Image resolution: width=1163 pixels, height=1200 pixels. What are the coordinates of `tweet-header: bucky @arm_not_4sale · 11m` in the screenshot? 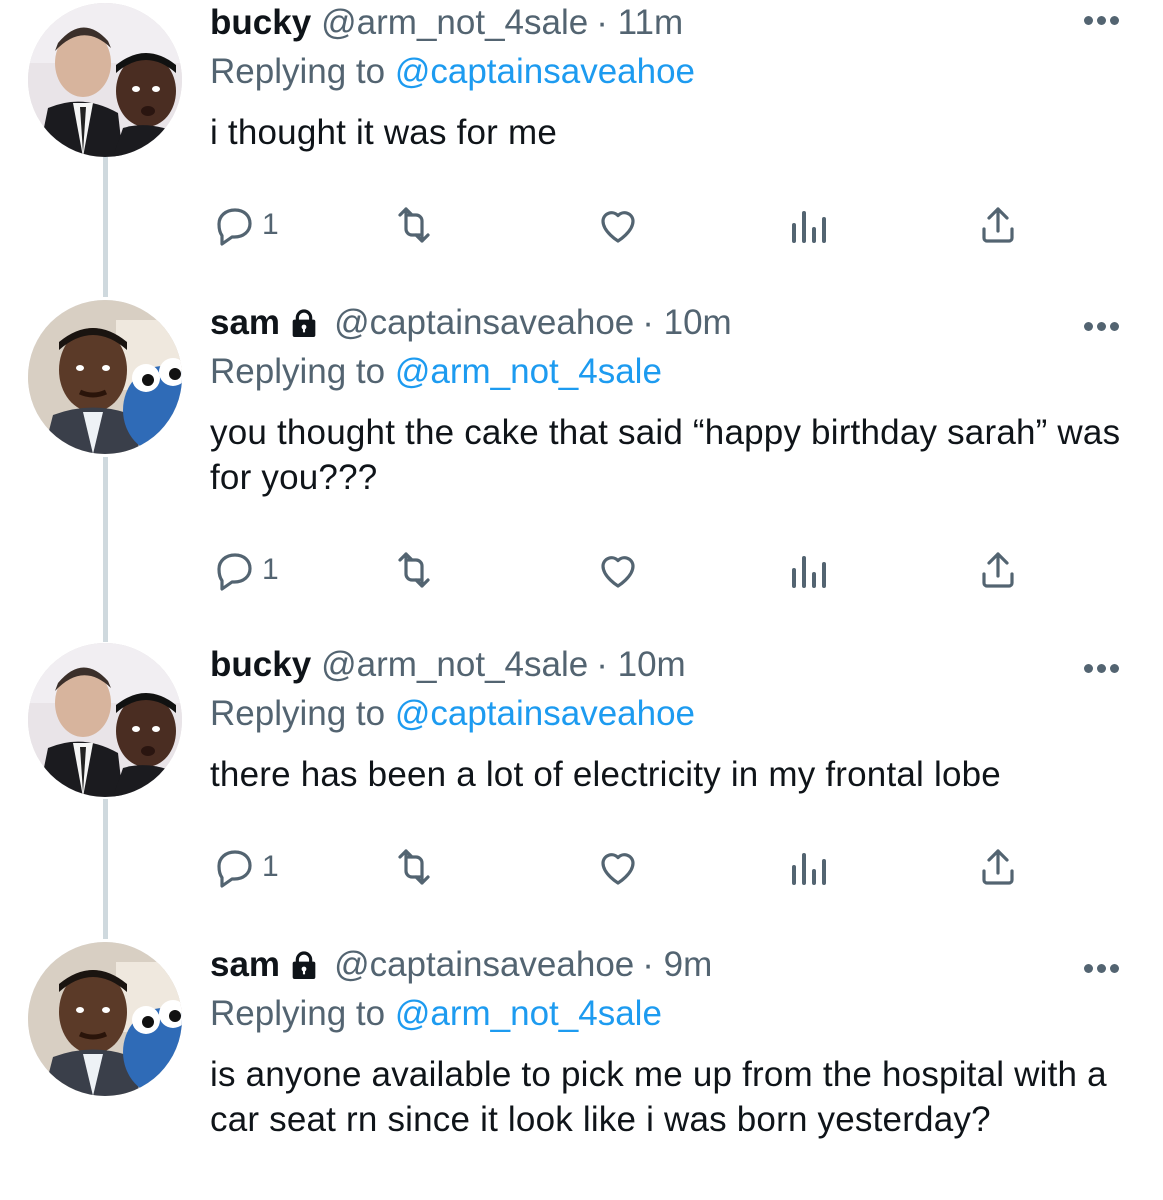 It's located at (666, 23).